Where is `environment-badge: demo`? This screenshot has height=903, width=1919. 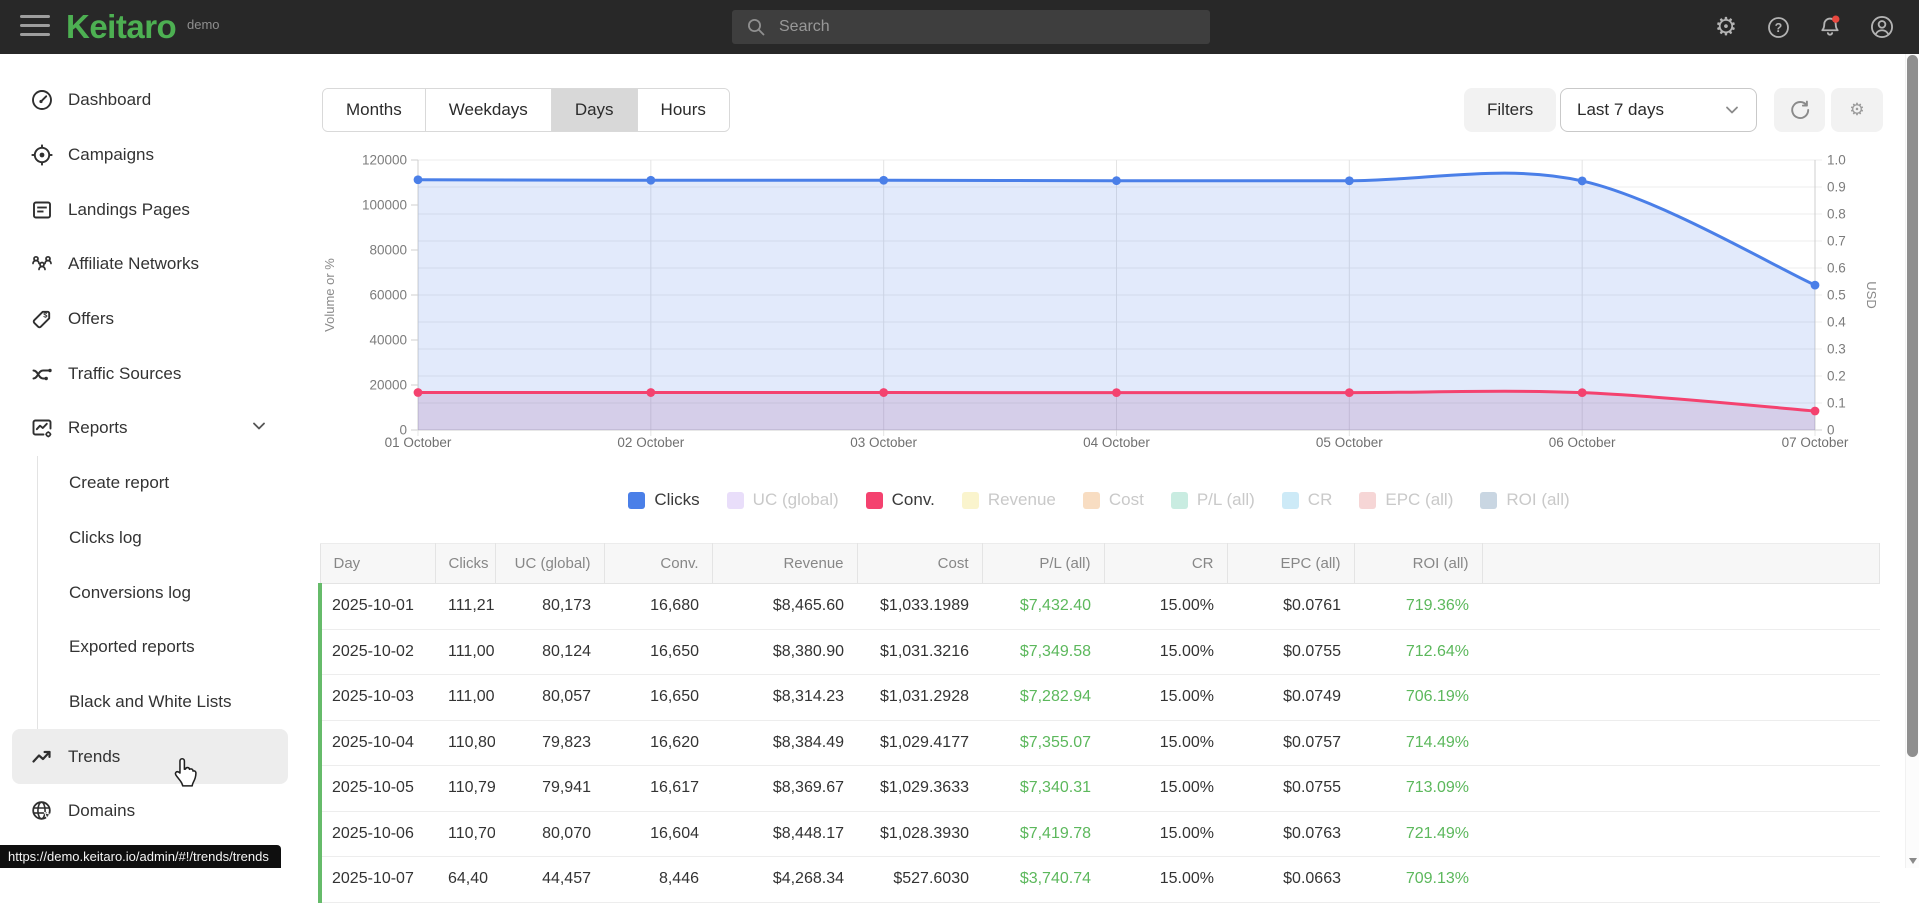
environment-badge: demo is located at coordinates (203, 24).